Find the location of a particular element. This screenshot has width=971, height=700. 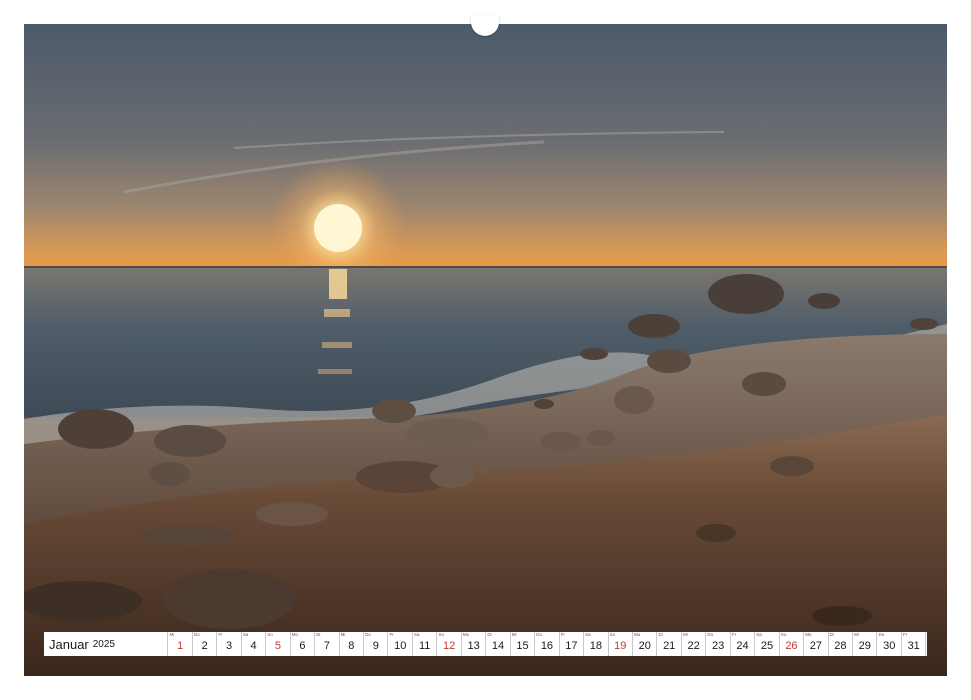

day-number: 1 is located at coordinates (180, 646).